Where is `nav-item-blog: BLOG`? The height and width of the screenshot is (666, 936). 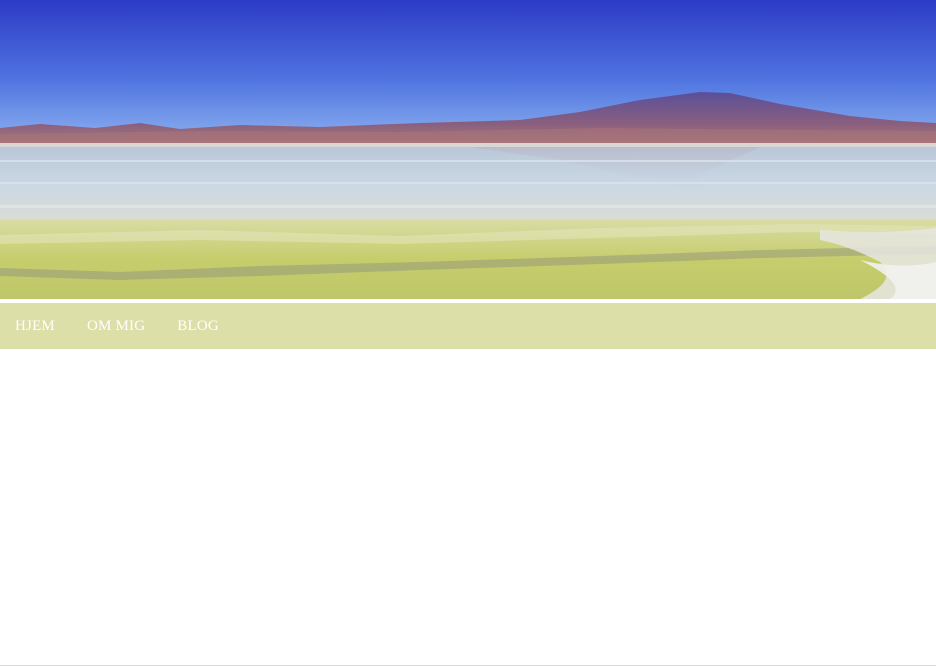 nav-item-blog: BLOG is located at coordinates (198, 326).